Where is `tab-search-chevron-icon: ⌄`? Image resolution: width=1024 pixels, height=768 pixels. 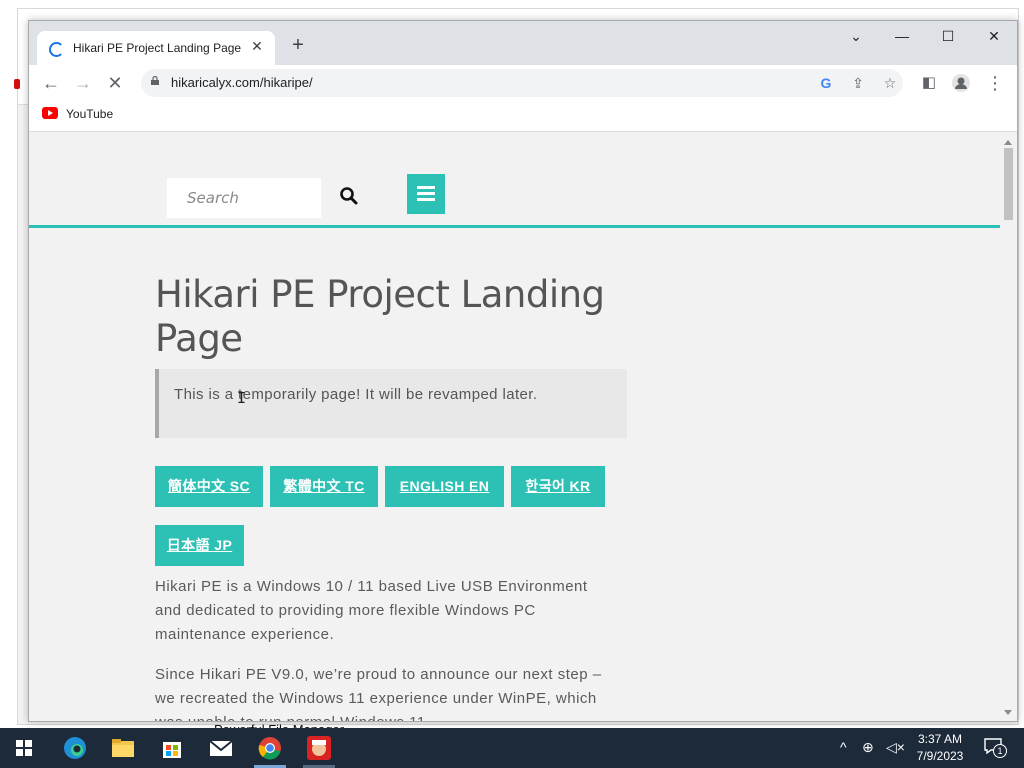
tab-search-chevron-icon: ⌄ is located at coordinates (856, 36).